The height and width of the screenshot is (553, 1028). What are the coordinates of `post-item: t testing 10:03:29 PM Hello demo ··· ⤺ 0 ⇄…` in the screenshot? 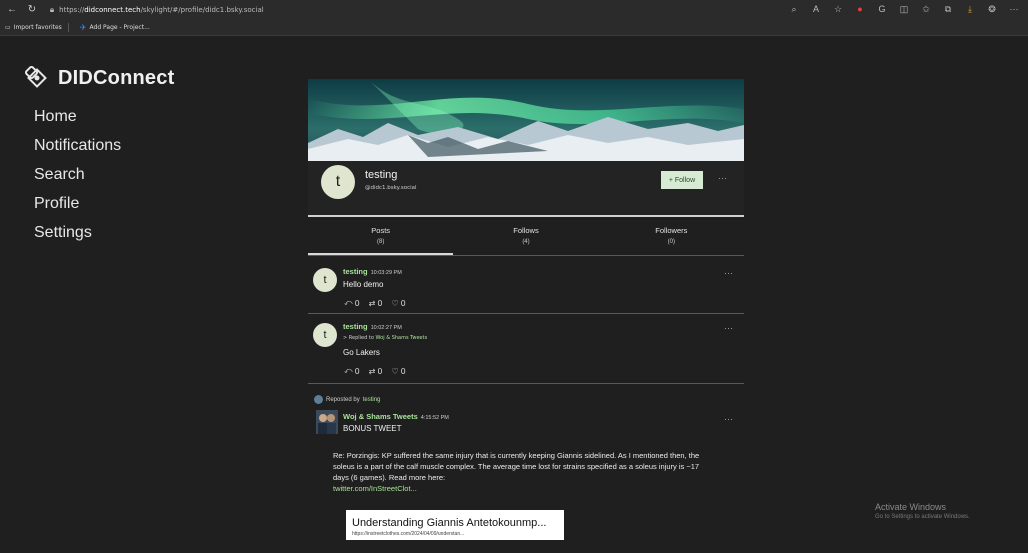 It's located at (526, 284).